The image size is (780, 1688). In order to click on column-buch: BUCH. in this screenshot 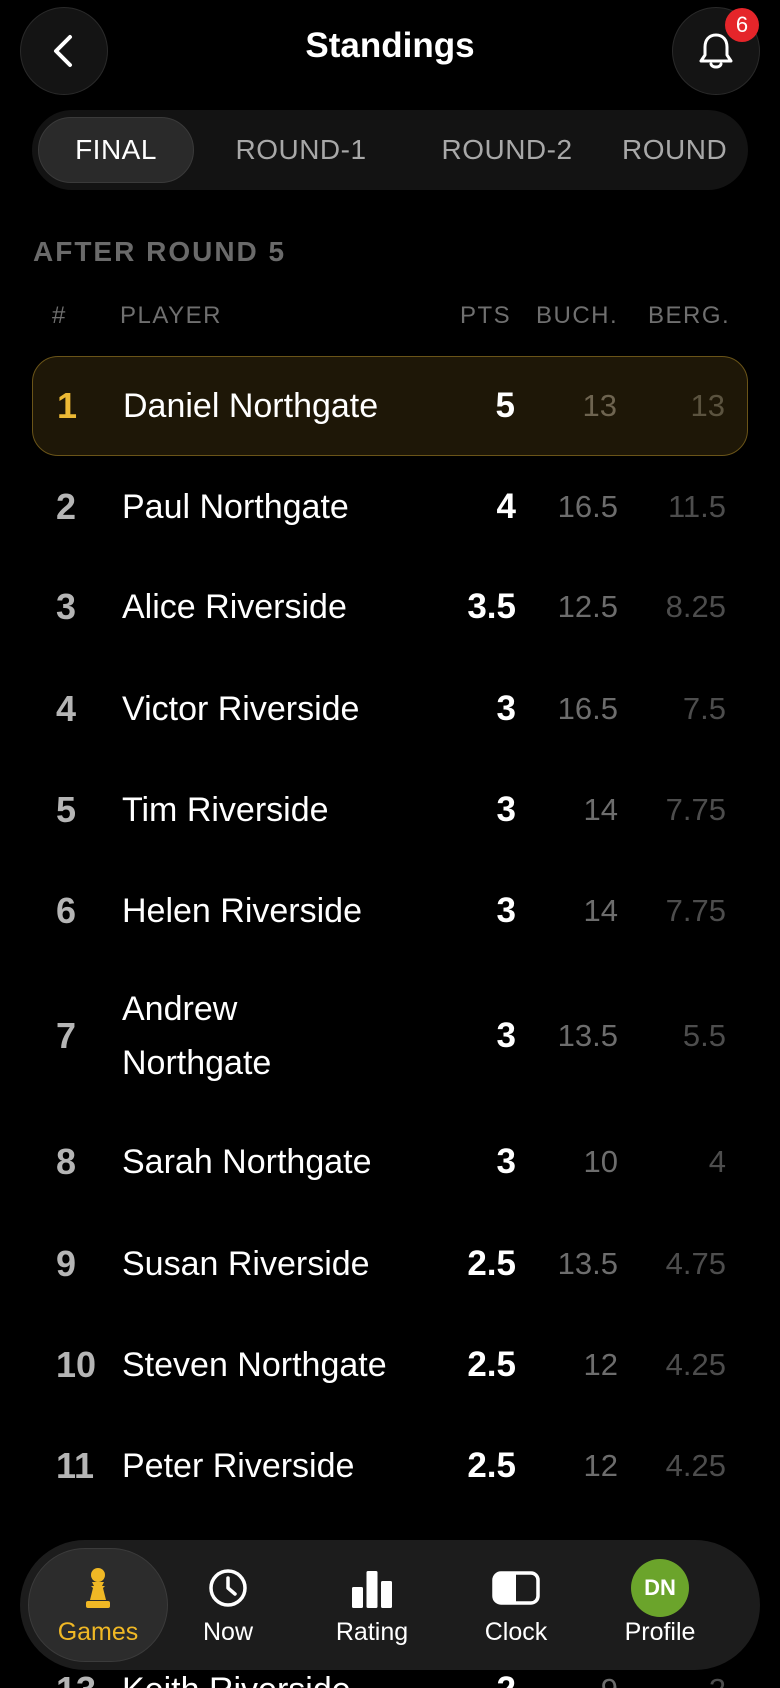, I will do `click(577, 315)`.